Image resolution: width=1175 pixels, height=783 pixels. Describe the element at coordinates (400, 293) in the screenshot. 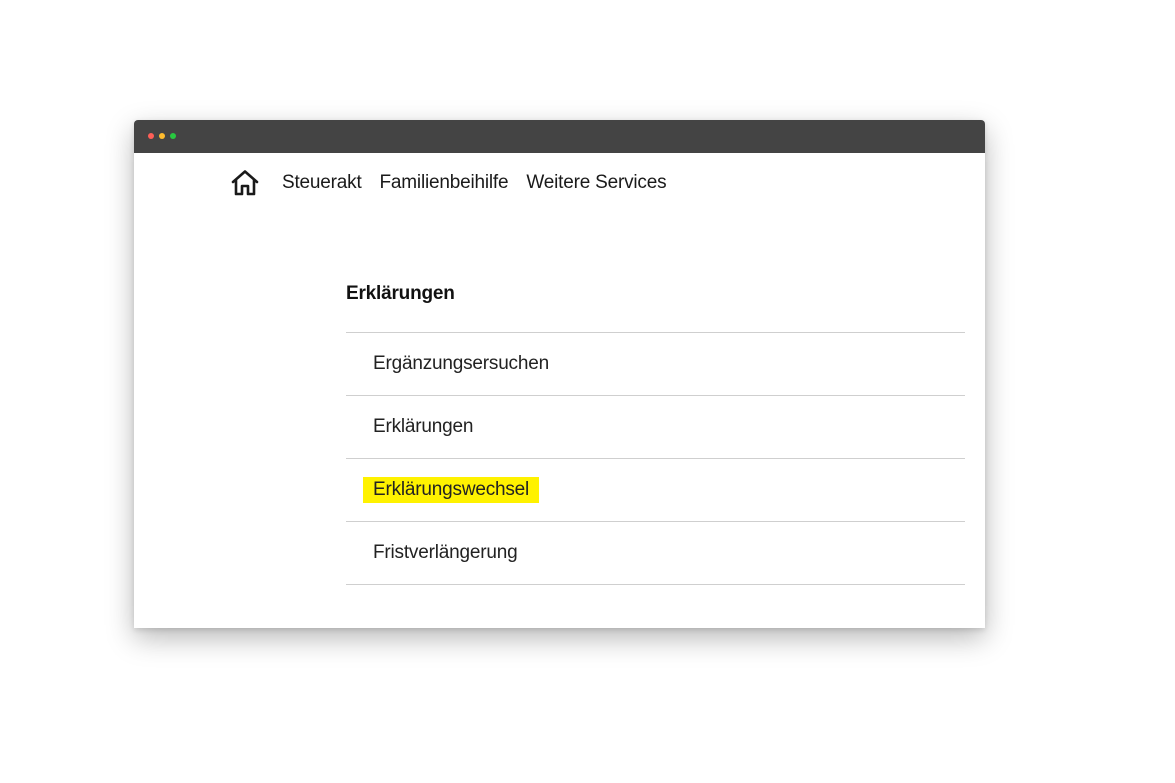

I see `section-heading: Erklärungen` at that location.